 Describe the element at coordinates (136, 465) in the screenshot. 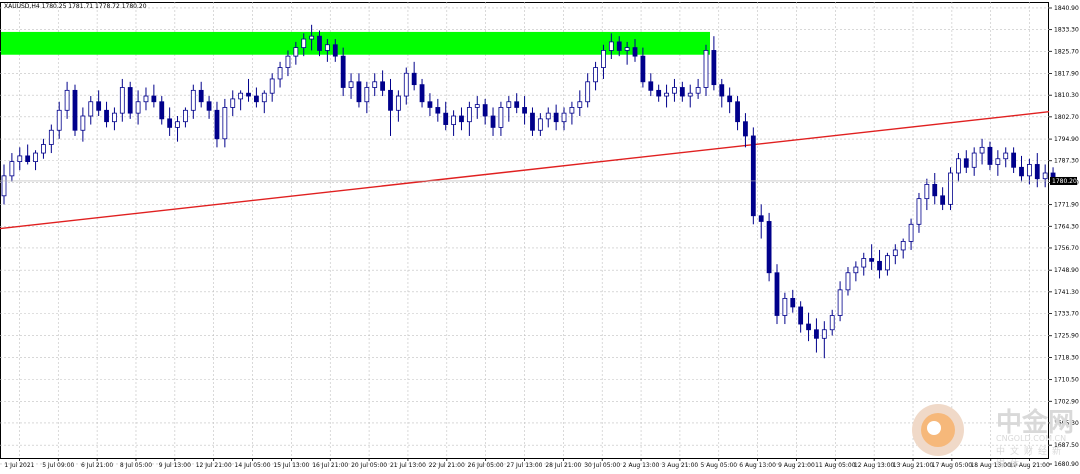

I see `x-tick-label: 8 Jul 05:00` at that location.